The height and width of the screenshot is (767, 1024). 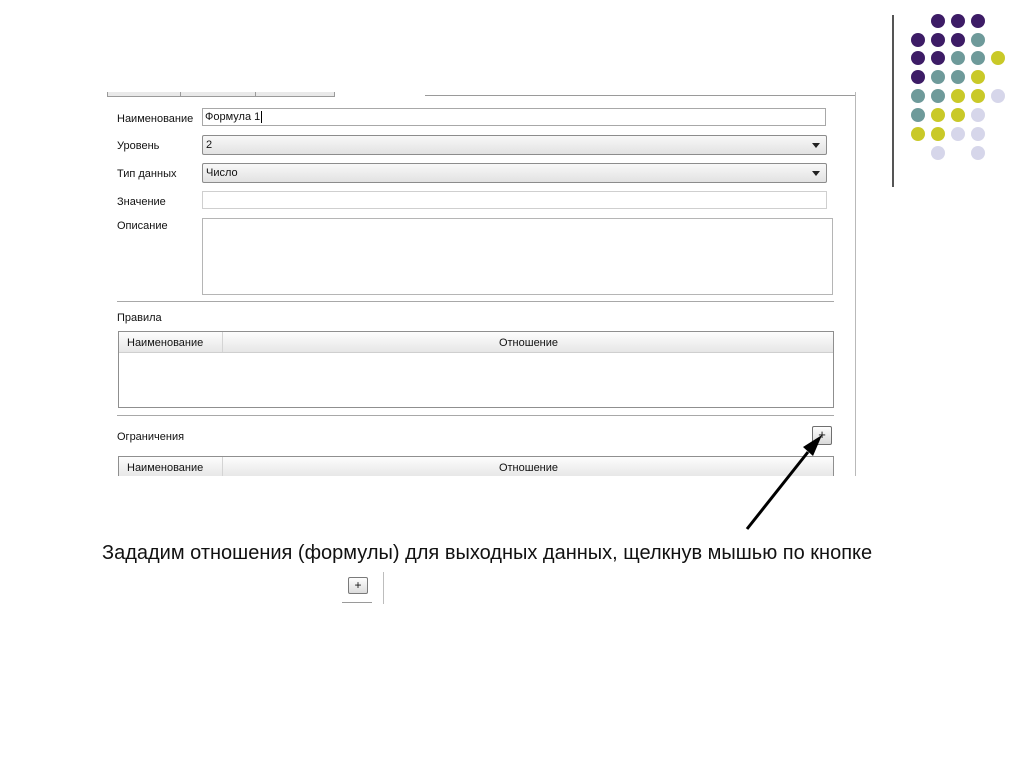 I want to click on description-label: Описание, so click(x=142, y=226).